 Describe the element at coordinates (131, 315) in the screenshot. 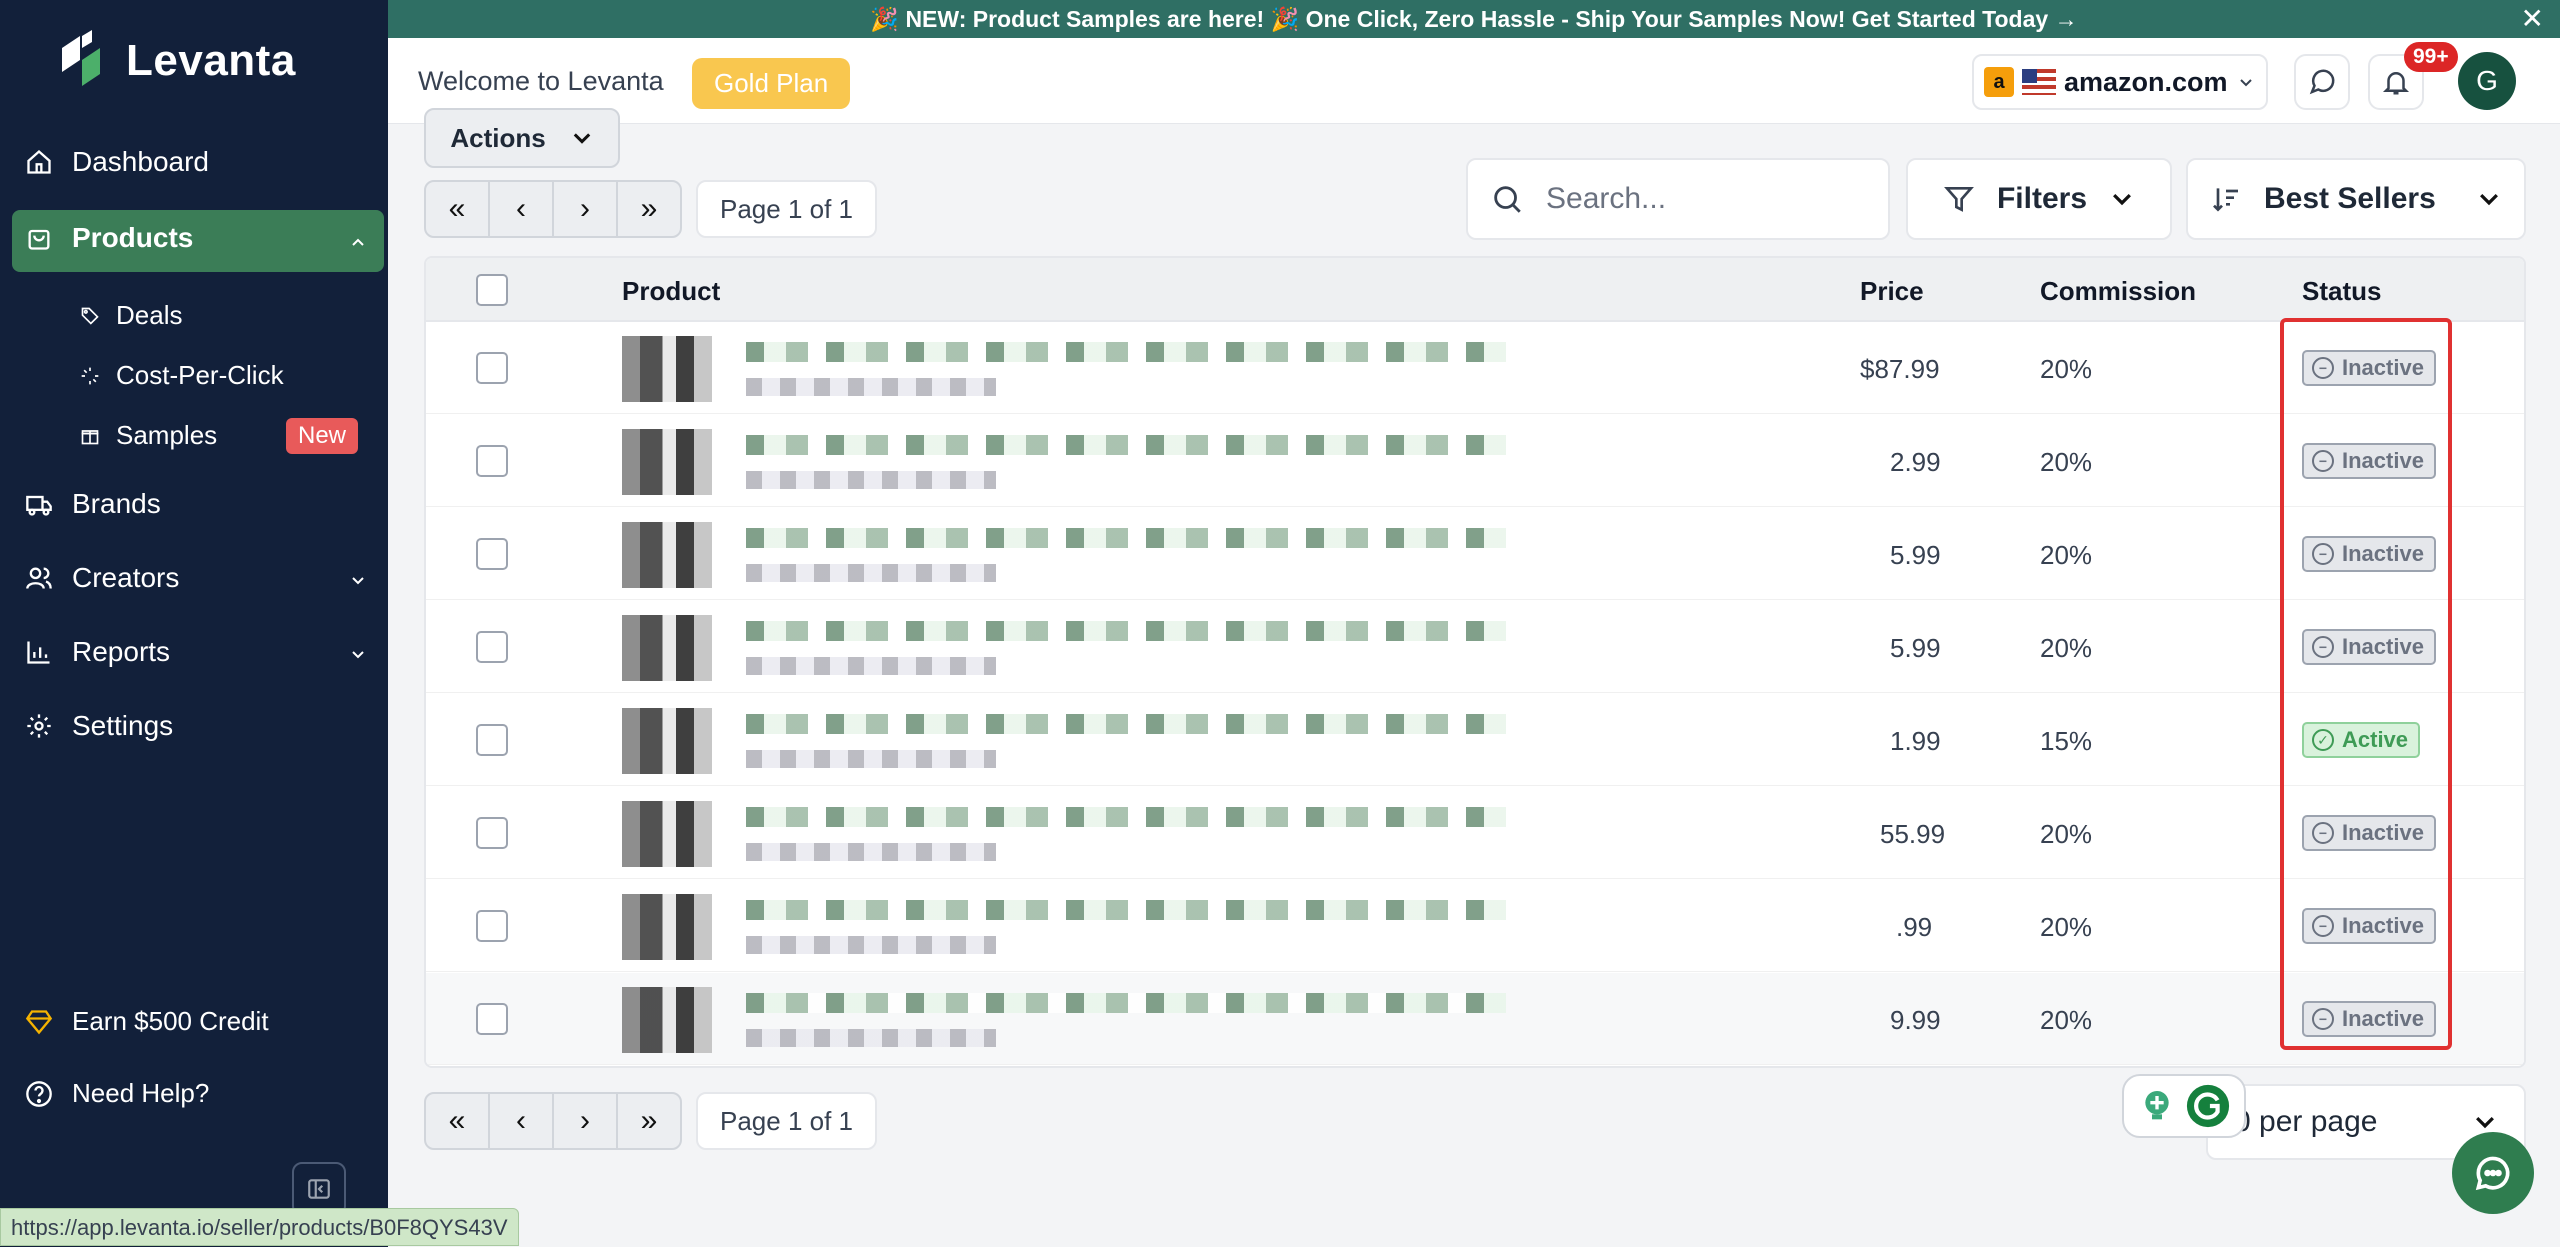

I see `sidebar-subitem-deals: Deals` at that location.